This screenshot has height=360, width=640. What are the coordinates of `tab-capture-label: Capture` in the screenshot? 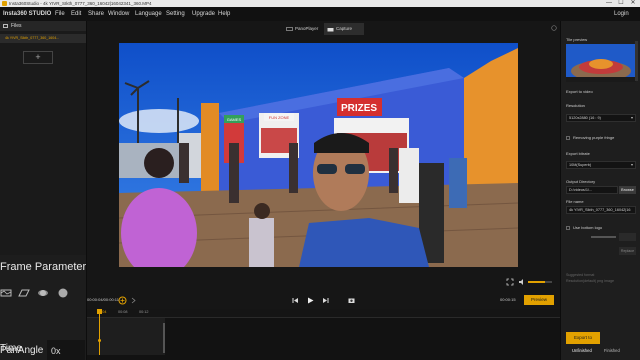 It's located at (344, 28).